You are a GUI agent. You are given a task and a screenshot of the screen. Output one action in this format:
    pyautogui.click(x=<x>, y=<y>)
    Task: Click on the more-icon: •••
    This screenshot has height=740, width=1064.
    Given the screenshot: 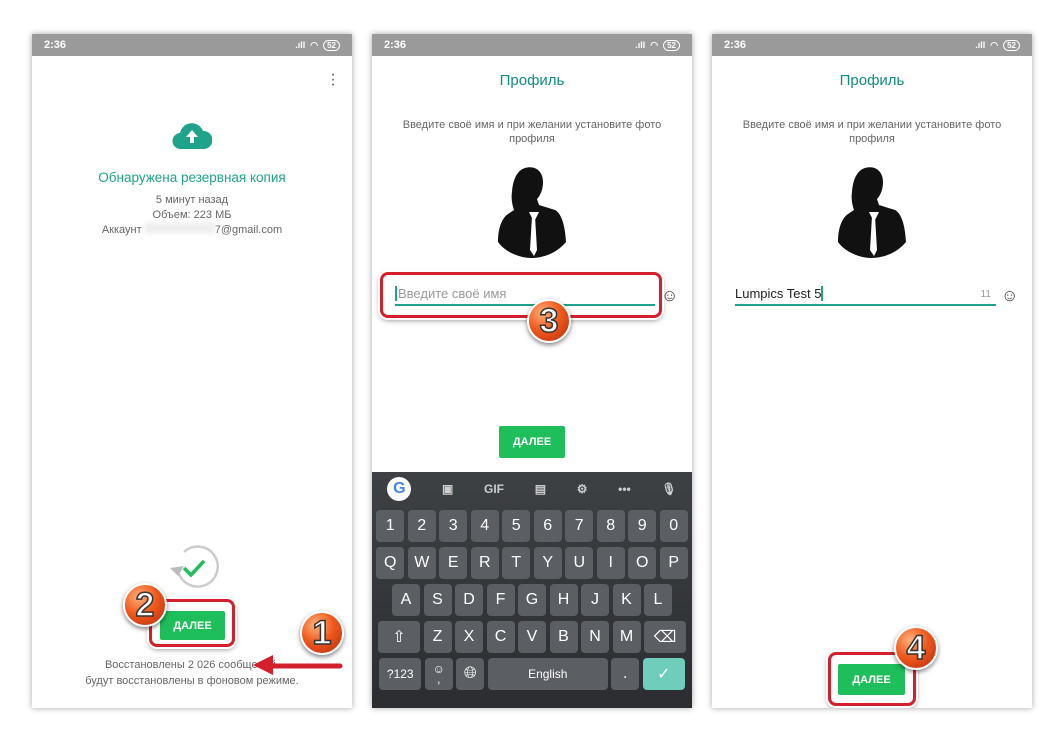 What is the action you would take?
    pyautogui.click(x=624, y=489)
    